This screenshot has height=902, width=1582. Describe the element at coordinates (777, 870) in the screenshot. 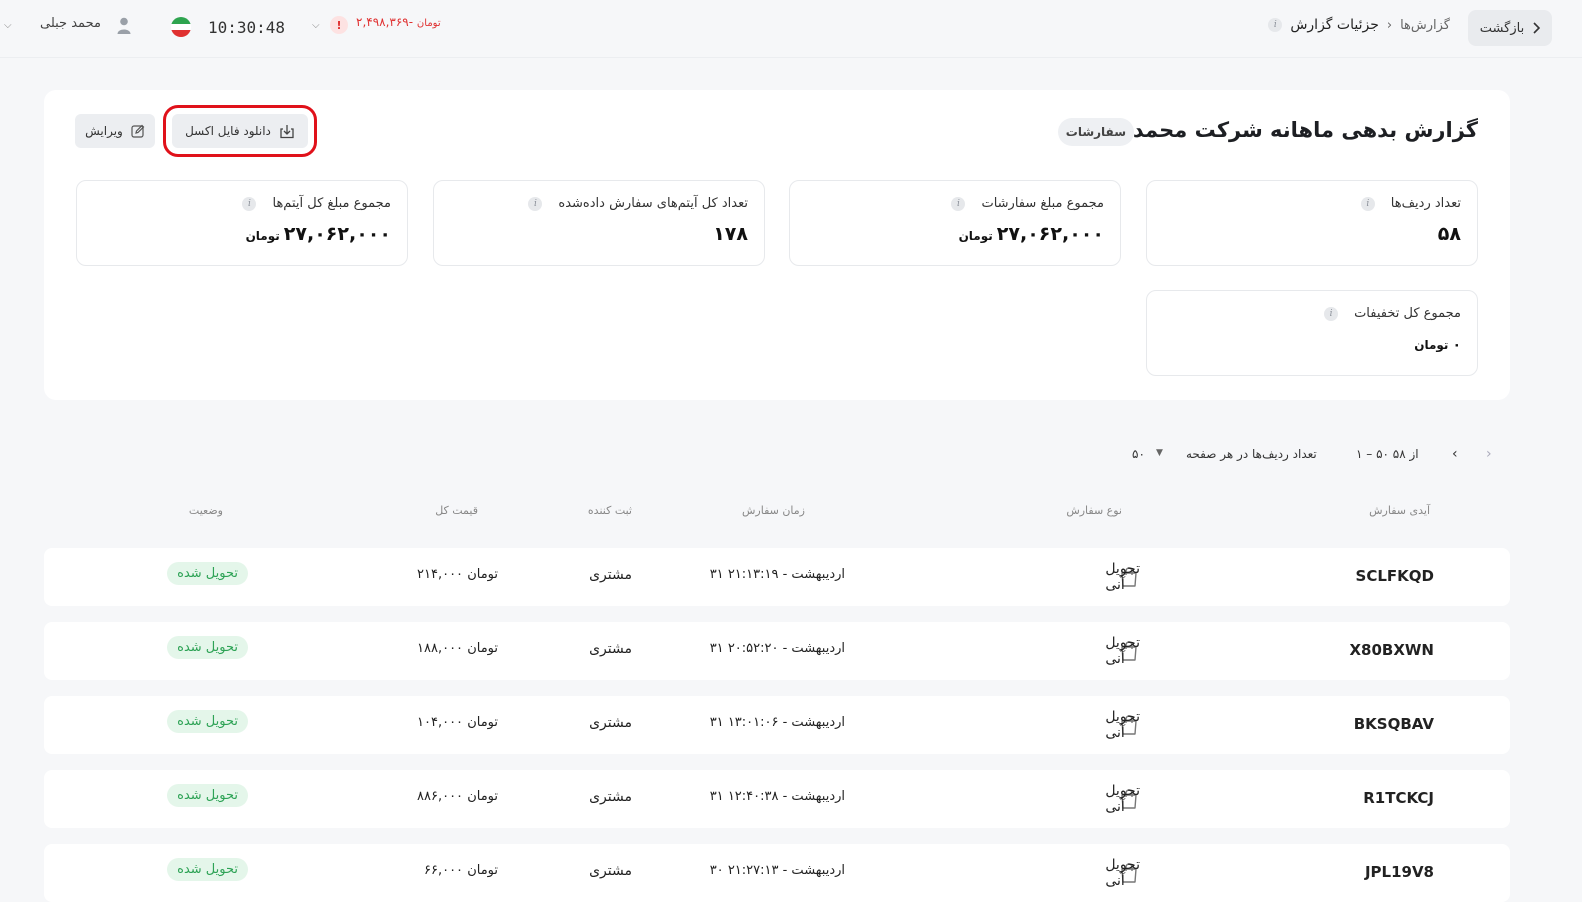

I see `order-time: ۳۰ اردیبهشت - ۲۱:۲۷:۱۳` at that location.